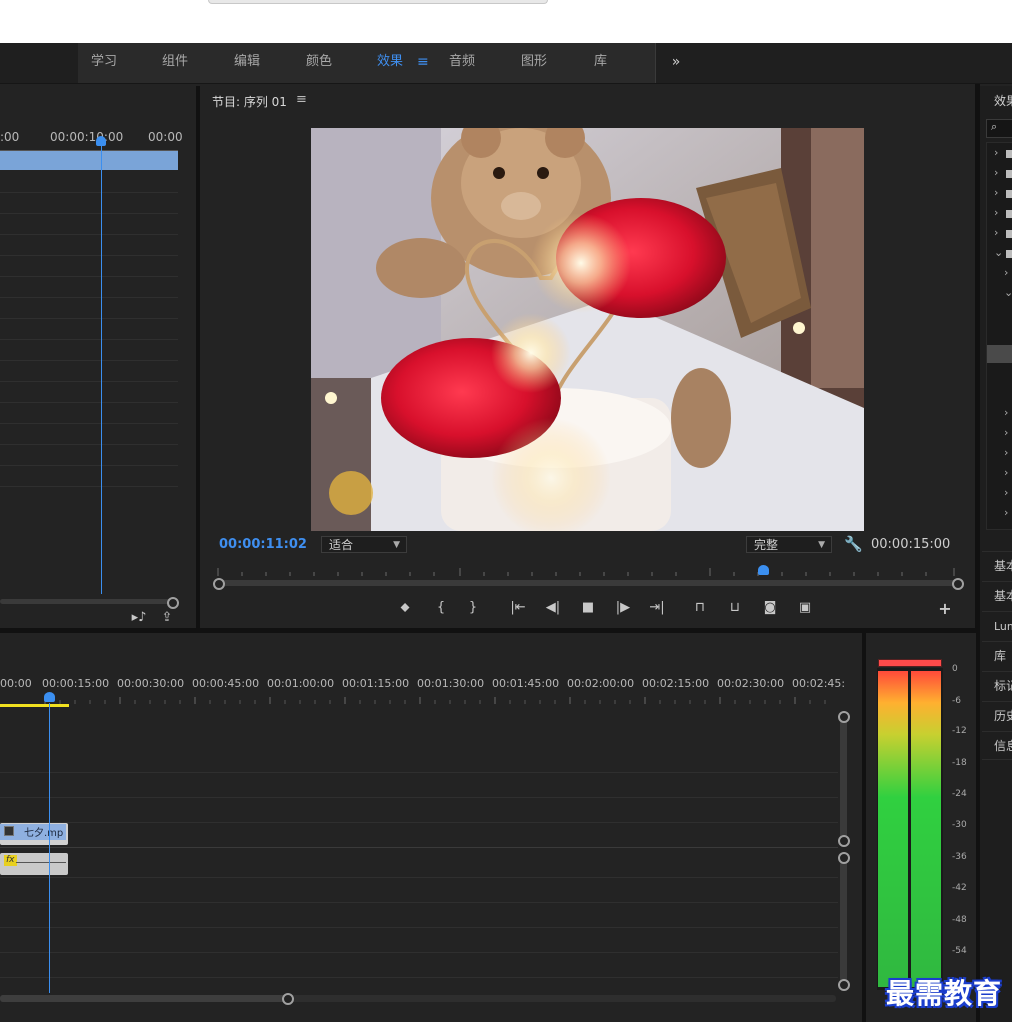 The width and height of the screenshot is (1012, 1022). What do you see at coordinates (249, 101) in the screenshot?
I see `program-monitor-title: 节目: 序列 01` at bounding box center [249, 101].